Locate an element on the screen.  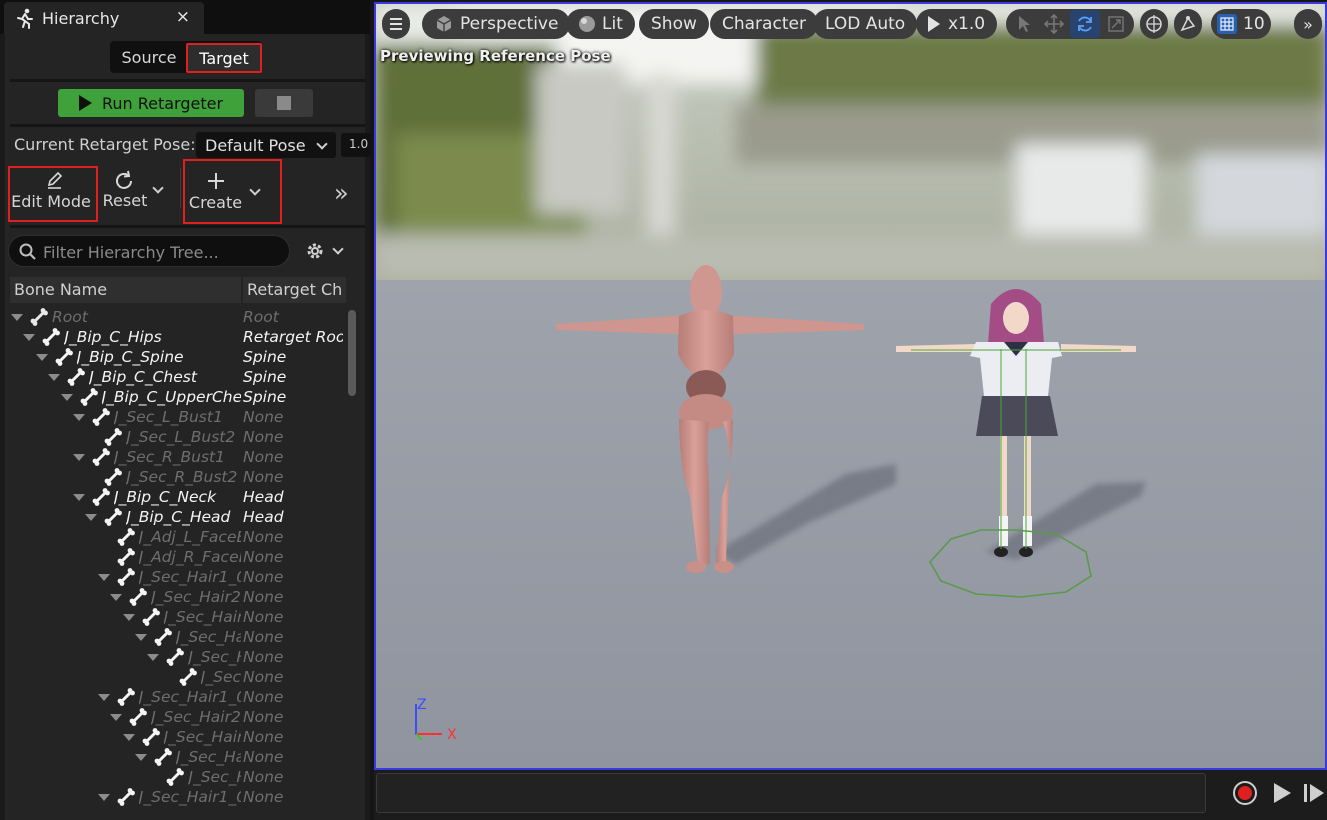
tree-row: J_Sec_L_Bust2 None is located at coordinates (175, 437).